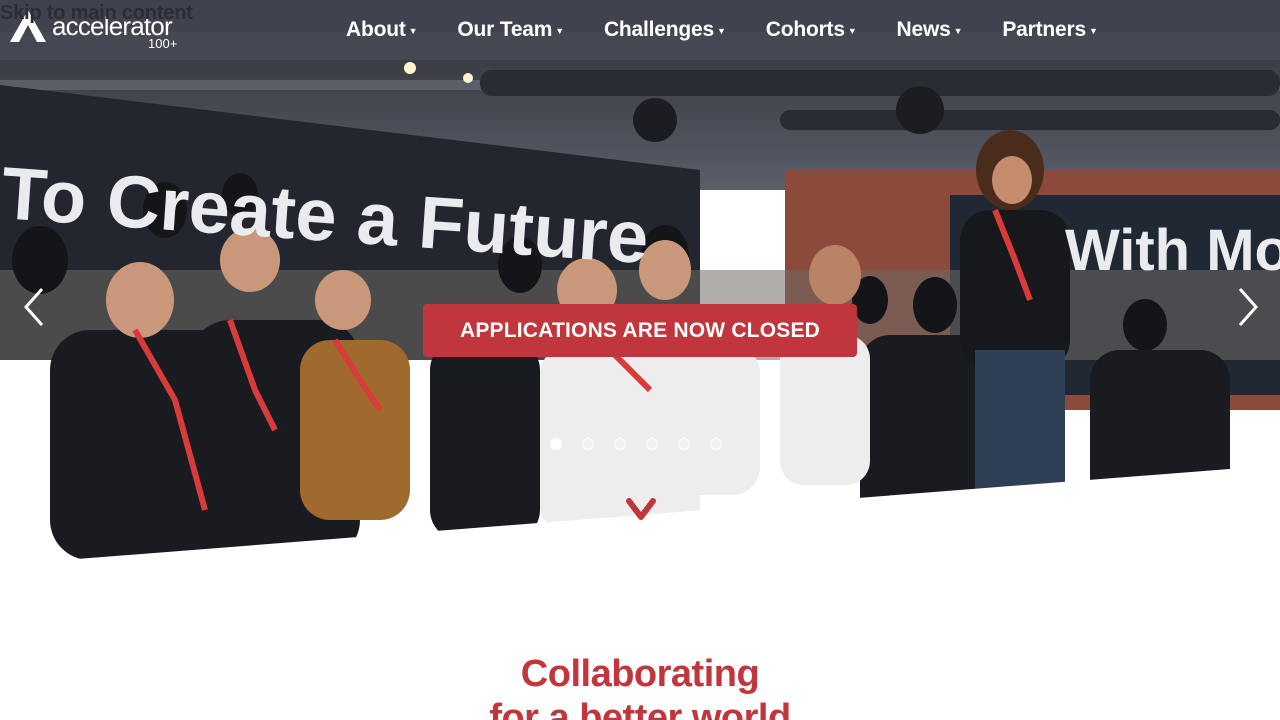 The width and height of the screenshot is (1280, 720). I want to click on nav-item-label: Challenges, so click(659, 29).